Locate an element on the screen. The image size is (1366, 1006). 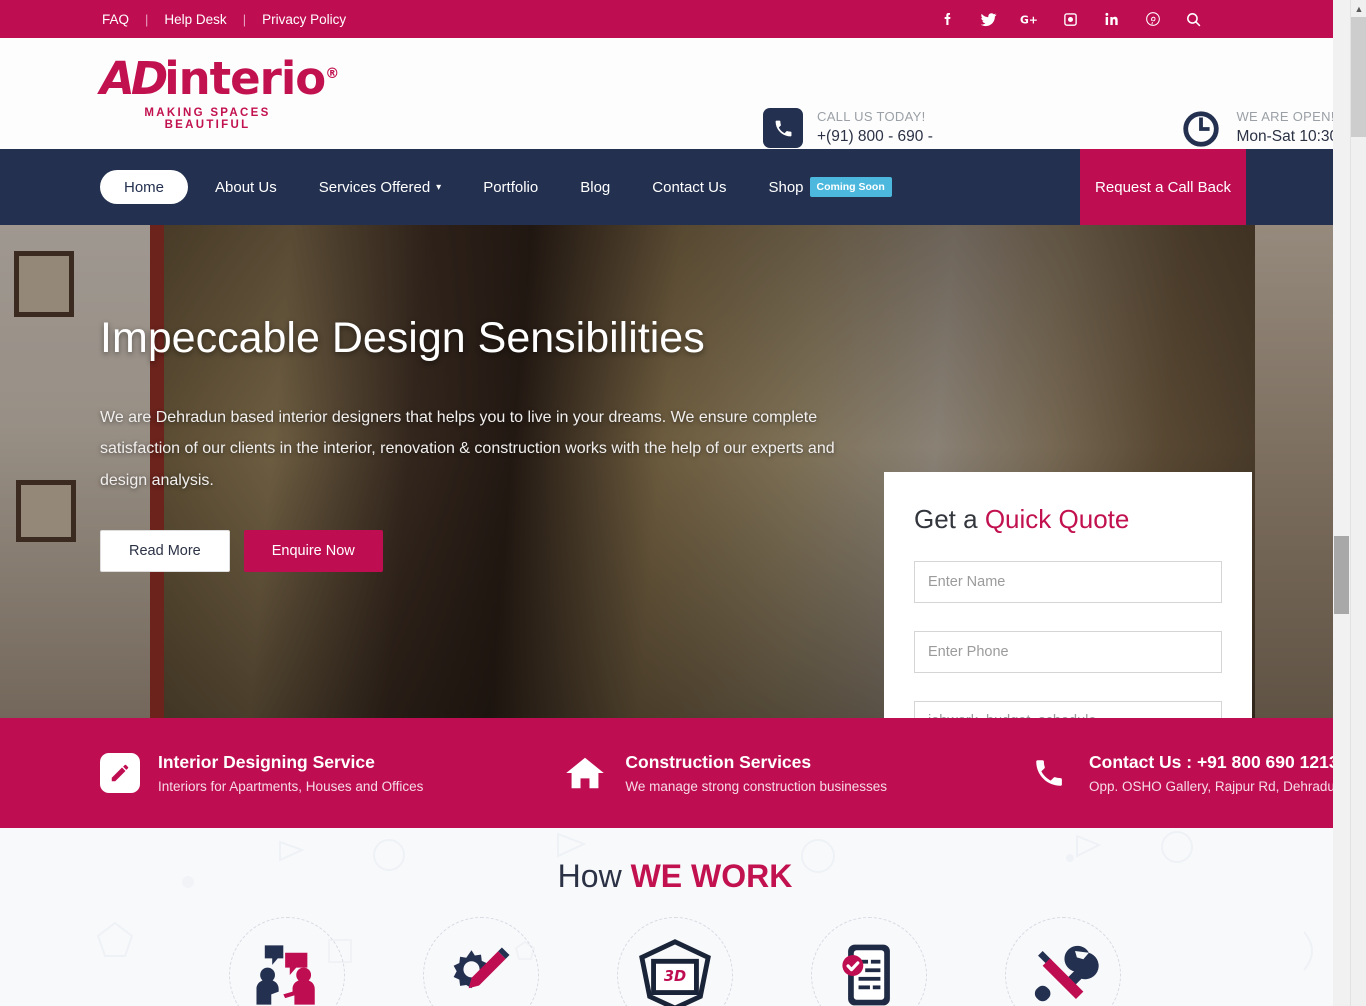
hero-title: Impeccable Design Sensibilities is located at coordinates (402, 338).